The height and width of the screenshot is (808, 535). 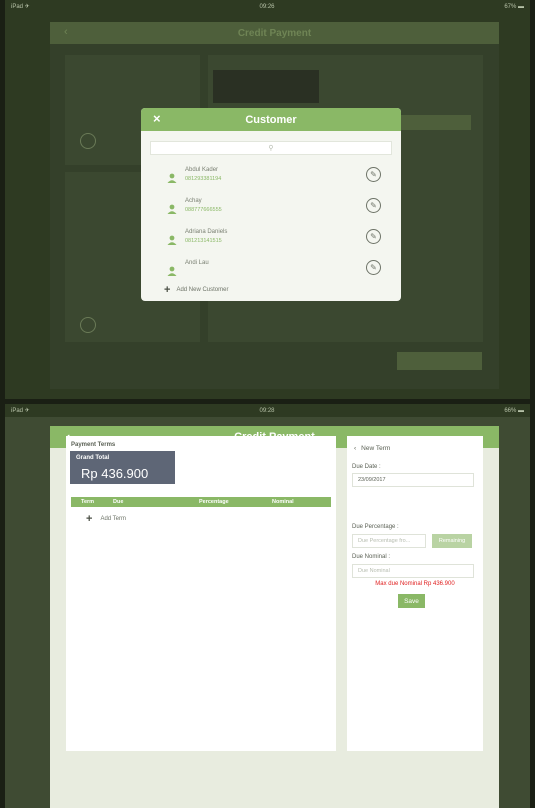 I want to click on customer-phone: 081213141515, so click(x=203, y=241).